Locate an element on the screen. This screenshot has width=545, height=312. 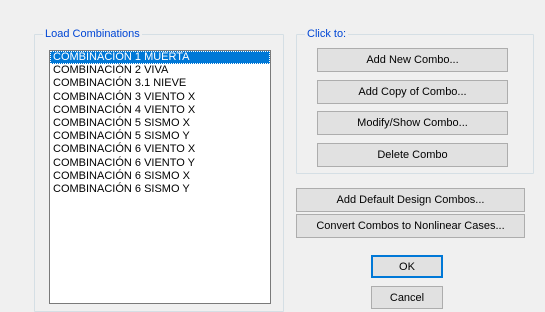
click-to-title: Click to: is located at coordinates (327, 34).